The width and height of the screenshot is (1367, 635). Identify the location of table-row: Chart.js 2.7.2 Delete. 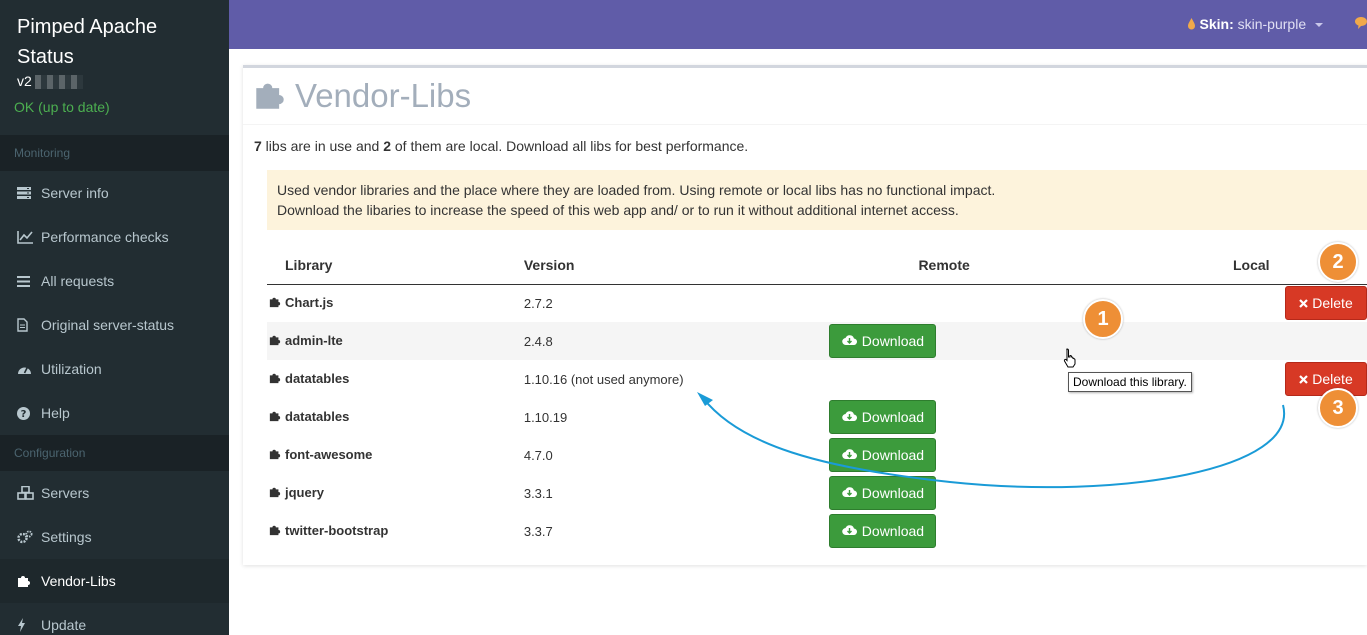
(817, 303).